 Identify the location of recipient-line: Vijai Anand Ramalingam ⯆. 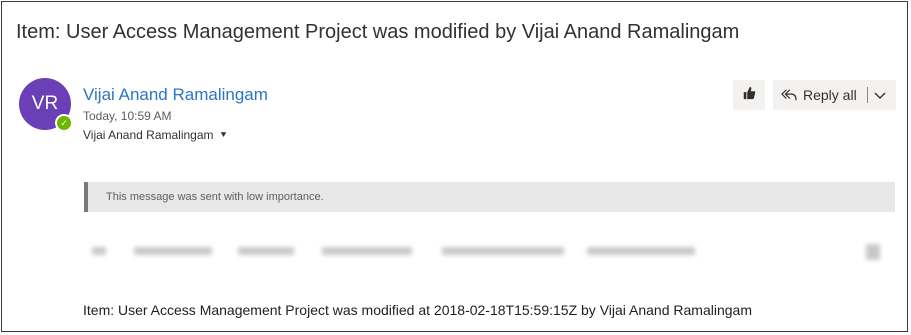
(155, 135).